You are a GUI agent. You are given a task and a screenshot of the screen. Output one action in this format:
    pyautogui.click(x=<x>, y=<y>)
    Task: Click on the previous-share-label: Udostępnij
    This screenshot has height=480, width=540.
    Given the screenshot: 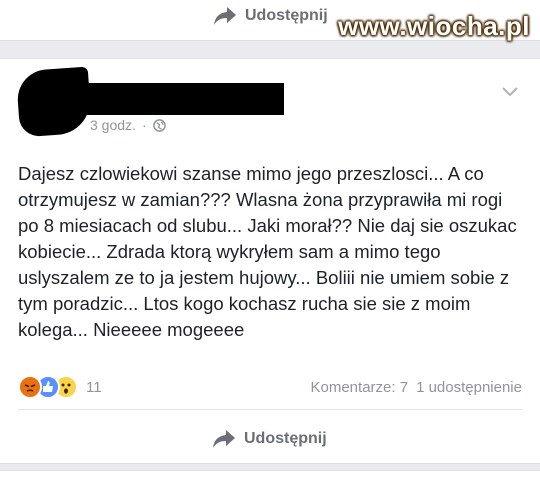 What is the action you would take?
    pyautogui.click(x=286, y=15)
    